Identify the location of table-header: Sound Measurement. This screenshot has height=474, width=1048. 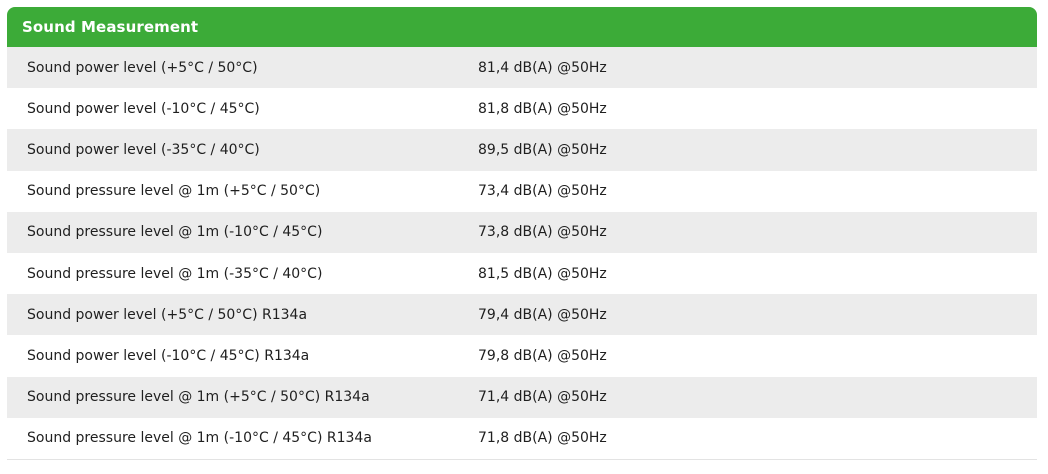
(522, 27).